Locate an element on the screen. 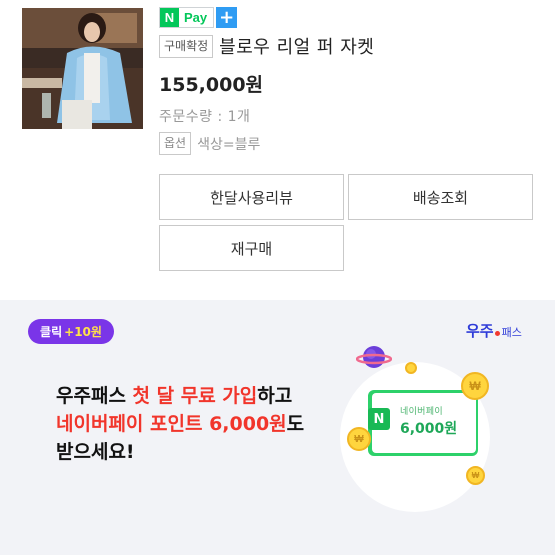 The image size is (555, 555). option-row: 옵션 색상=블루 is located at coordinates (209, 143).